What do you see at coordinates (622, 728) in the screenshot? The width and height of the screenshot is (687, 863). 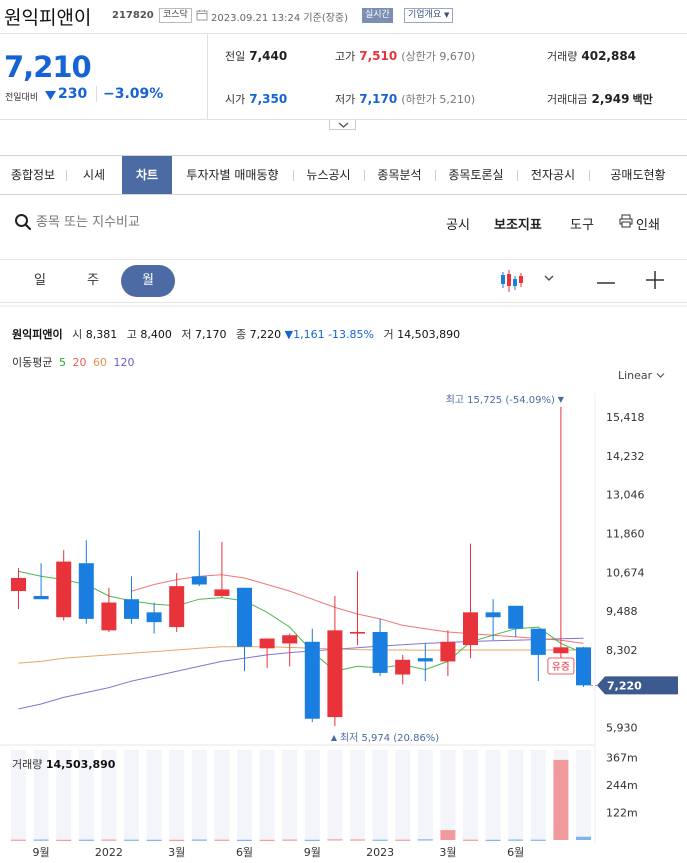 I see `y-tick-label: 5,930` at bounding box center [622, 728].